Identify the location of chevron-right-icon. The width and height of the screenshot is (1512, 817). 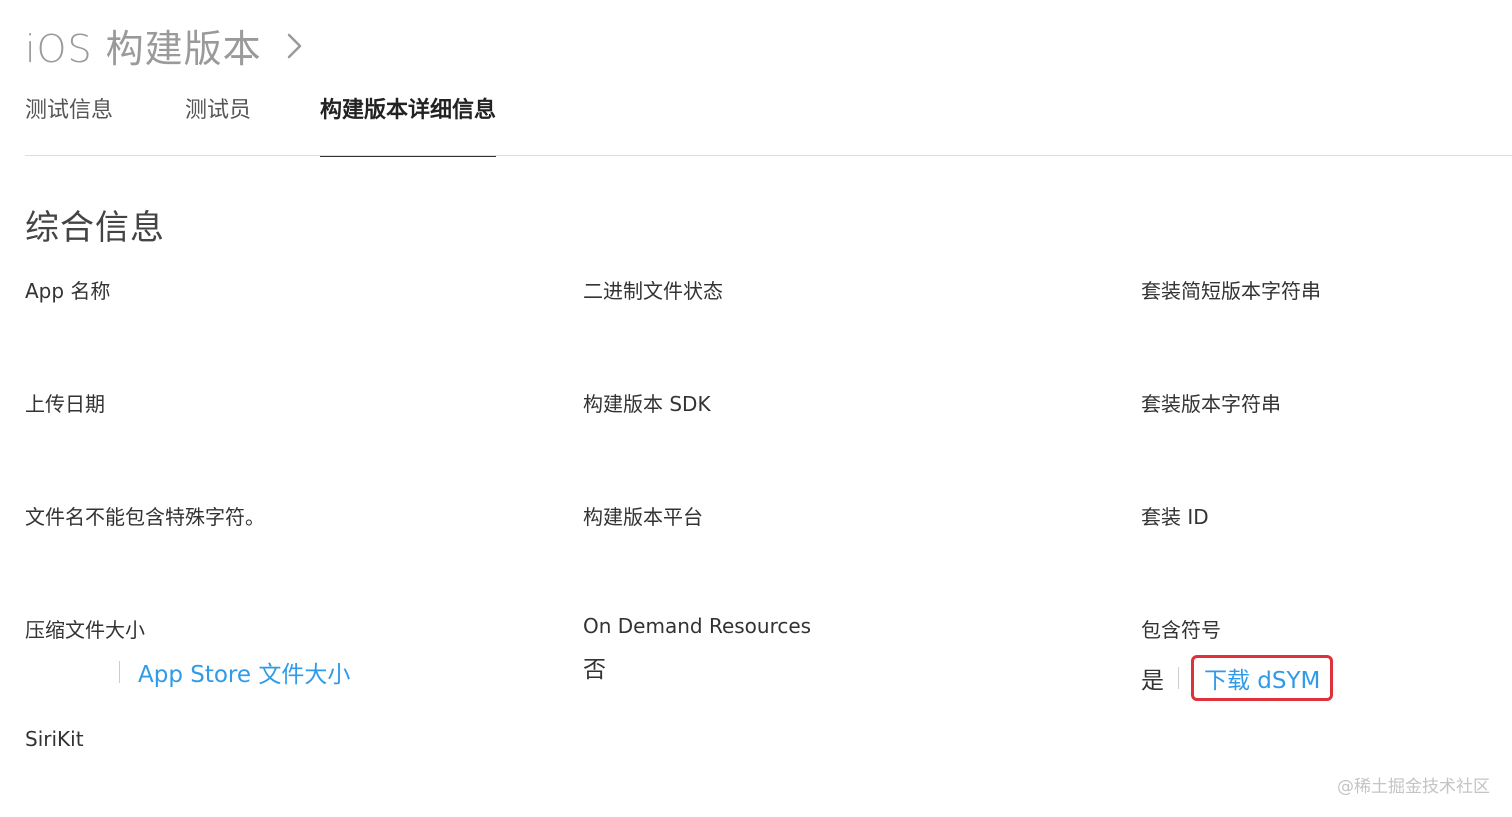
(294, 45).